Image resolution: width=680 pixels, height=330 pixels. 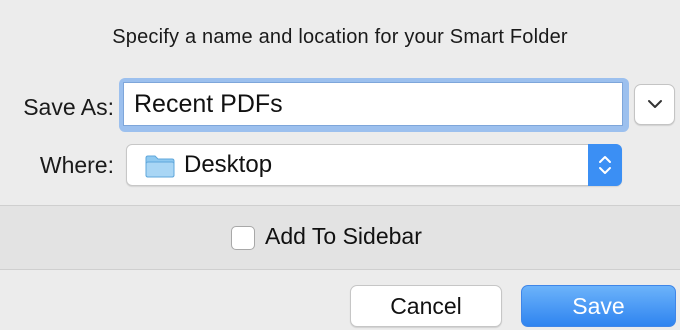 What do you see at coordinates (160, 166) in the screenshot?
I see `folder-icon` at bounding box center [160, 166].